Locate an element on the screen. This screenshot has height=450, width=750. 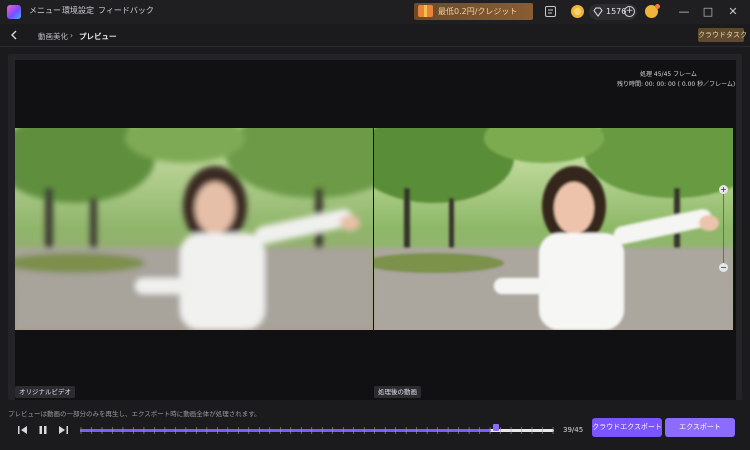
promo-text: 最低0.2円/クレジット is located at coordinates (478, 11).